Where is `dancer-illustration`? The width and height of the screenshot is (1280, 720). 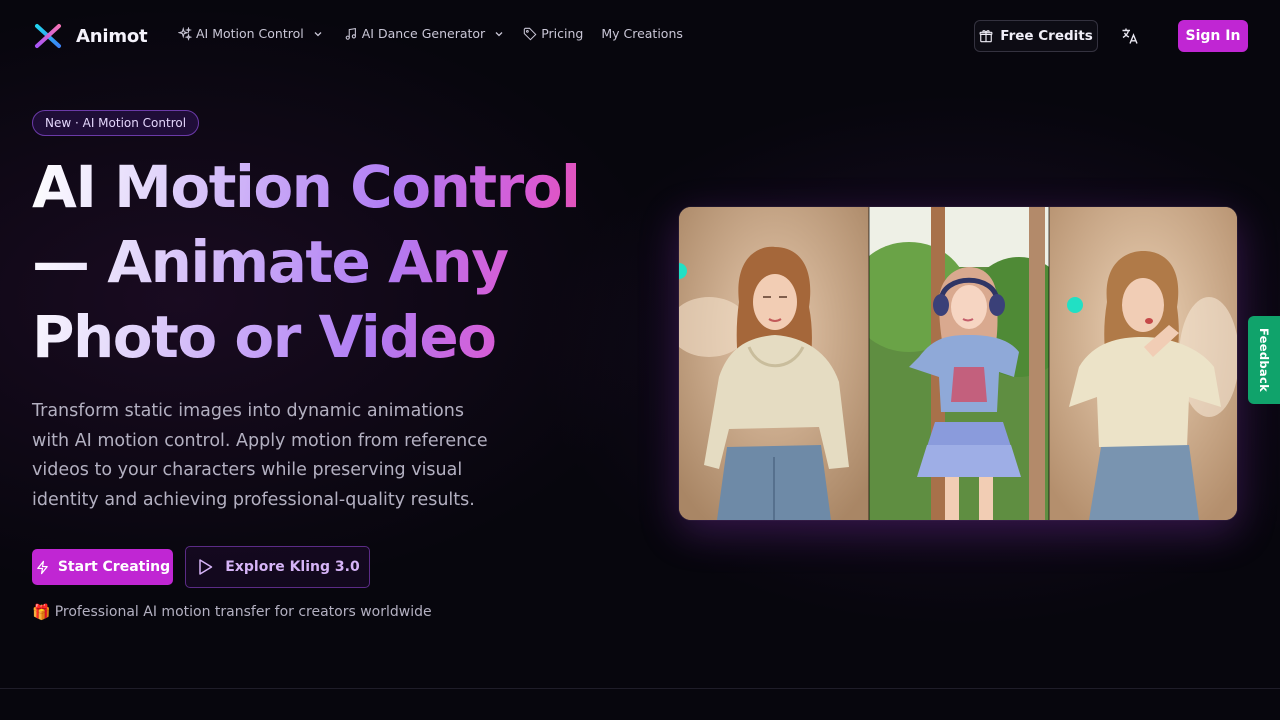 dancer-illustration is located at coordinates (959, 363).